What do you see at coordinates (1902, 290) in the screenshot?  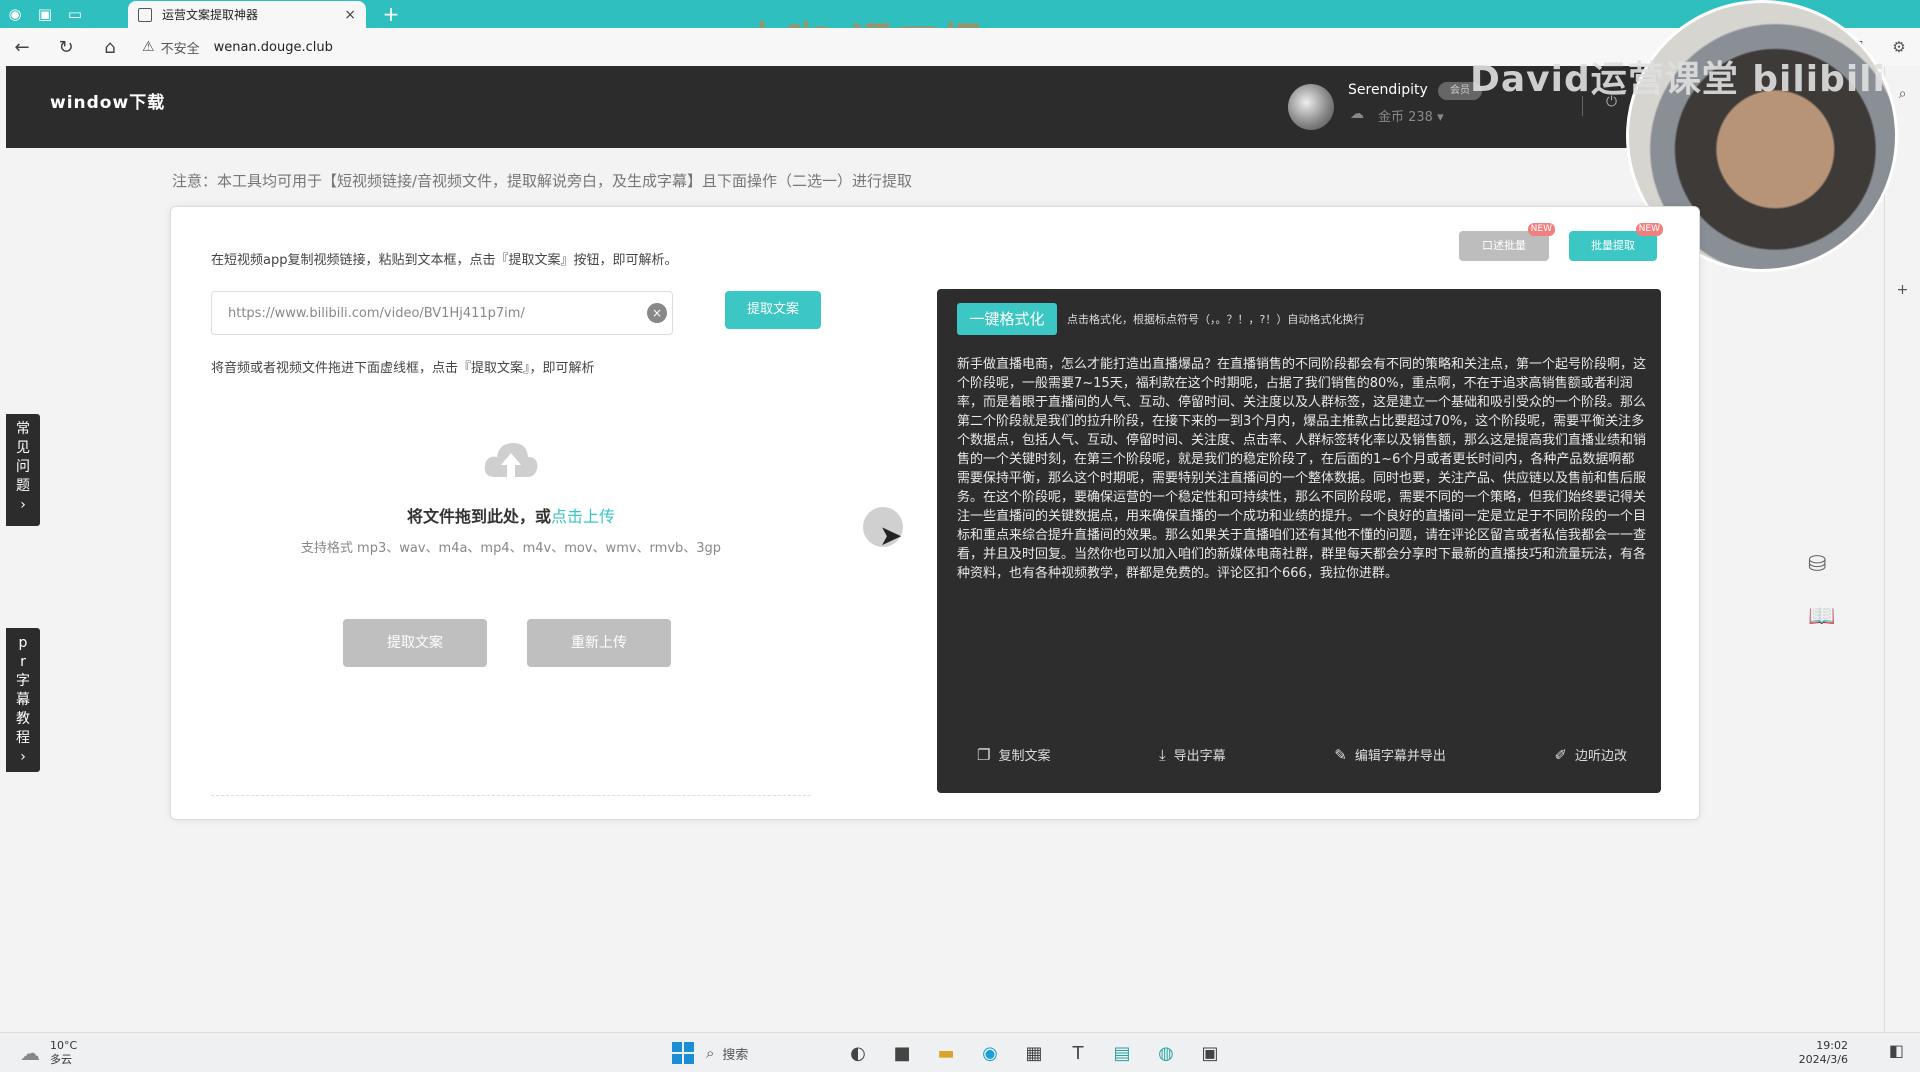 I see `sidebar-add-icon: +` at bounding box center [1902, 290].